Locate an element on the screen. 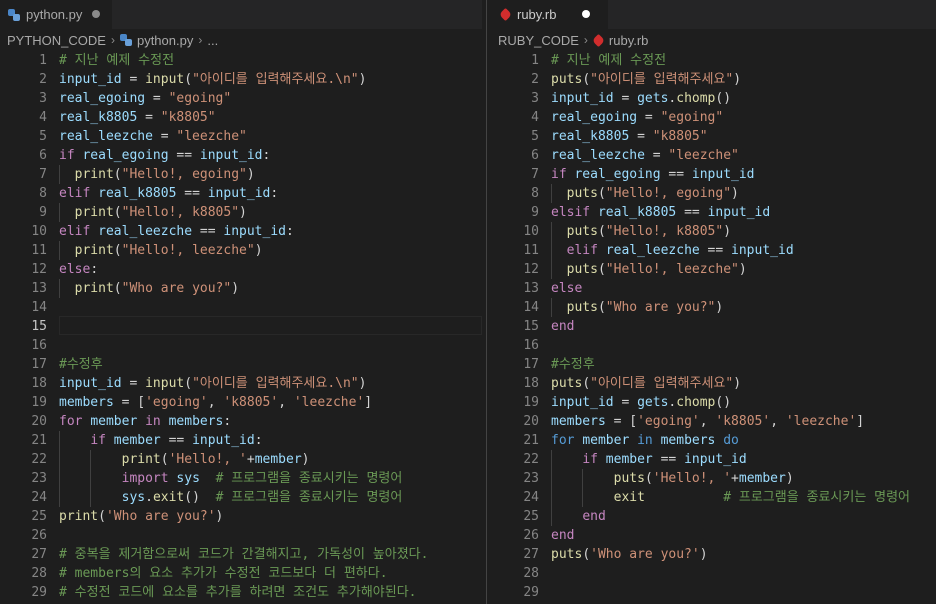 Image resolution: width=936 pixels, height=604 pixels. breadcrumb-file: python.py is located at coordinates (156, 40).